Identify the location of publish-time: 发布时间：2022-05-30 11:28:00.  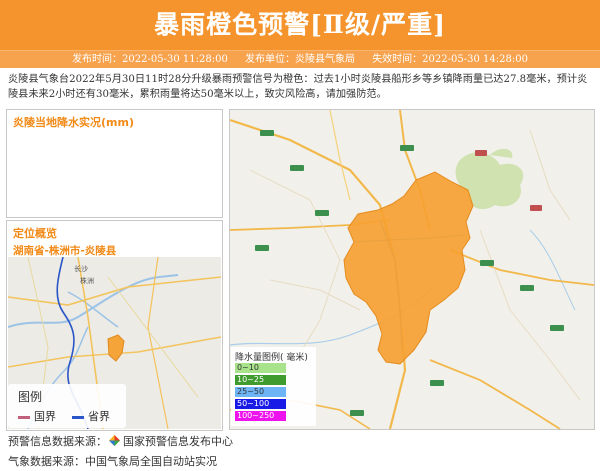
(150, 59).